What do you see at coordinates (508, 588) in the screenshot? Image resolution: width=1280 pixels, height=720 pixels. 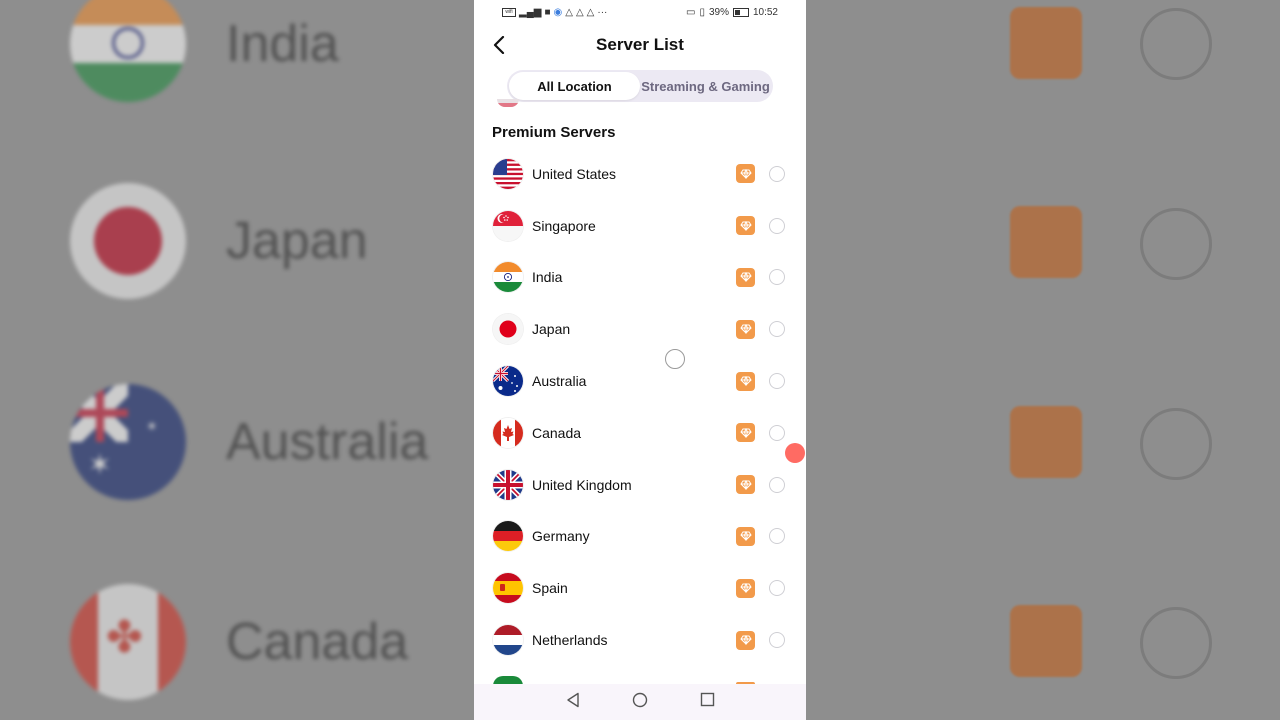 I see `flag-es-icon` at bounding box center [508, 588].